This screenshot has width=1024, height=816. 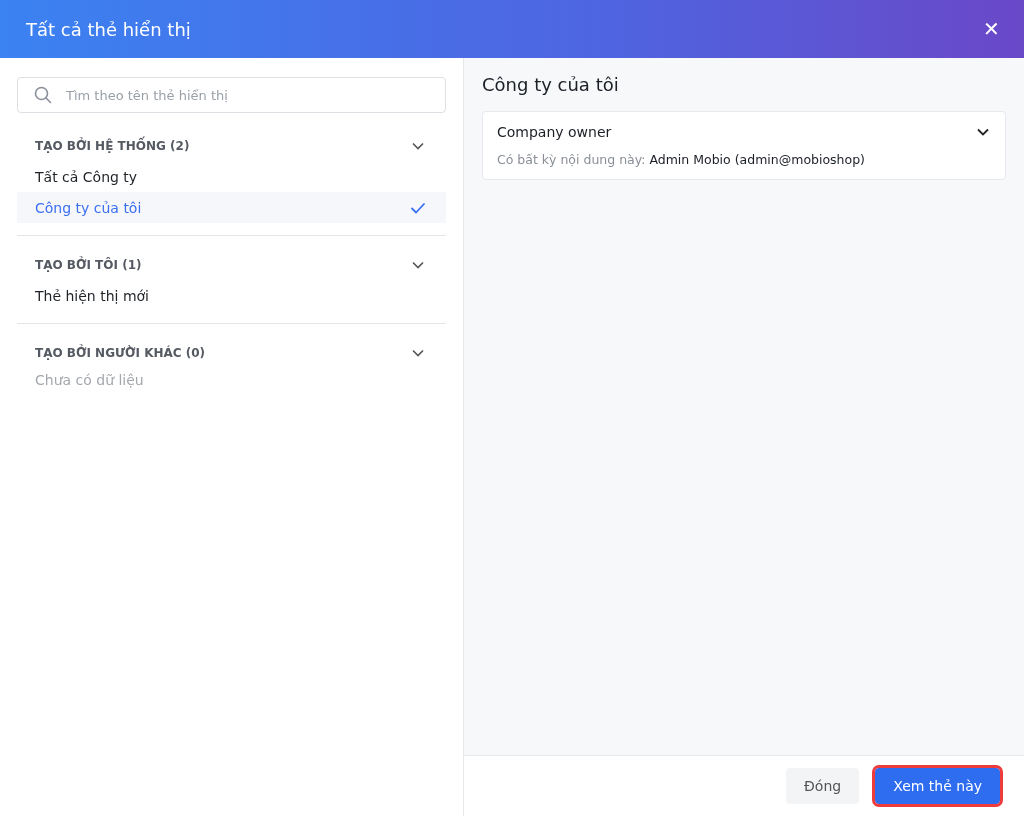 I want to click on empty-message: Chưa có dữ liệu, so click(x=89, y=380).